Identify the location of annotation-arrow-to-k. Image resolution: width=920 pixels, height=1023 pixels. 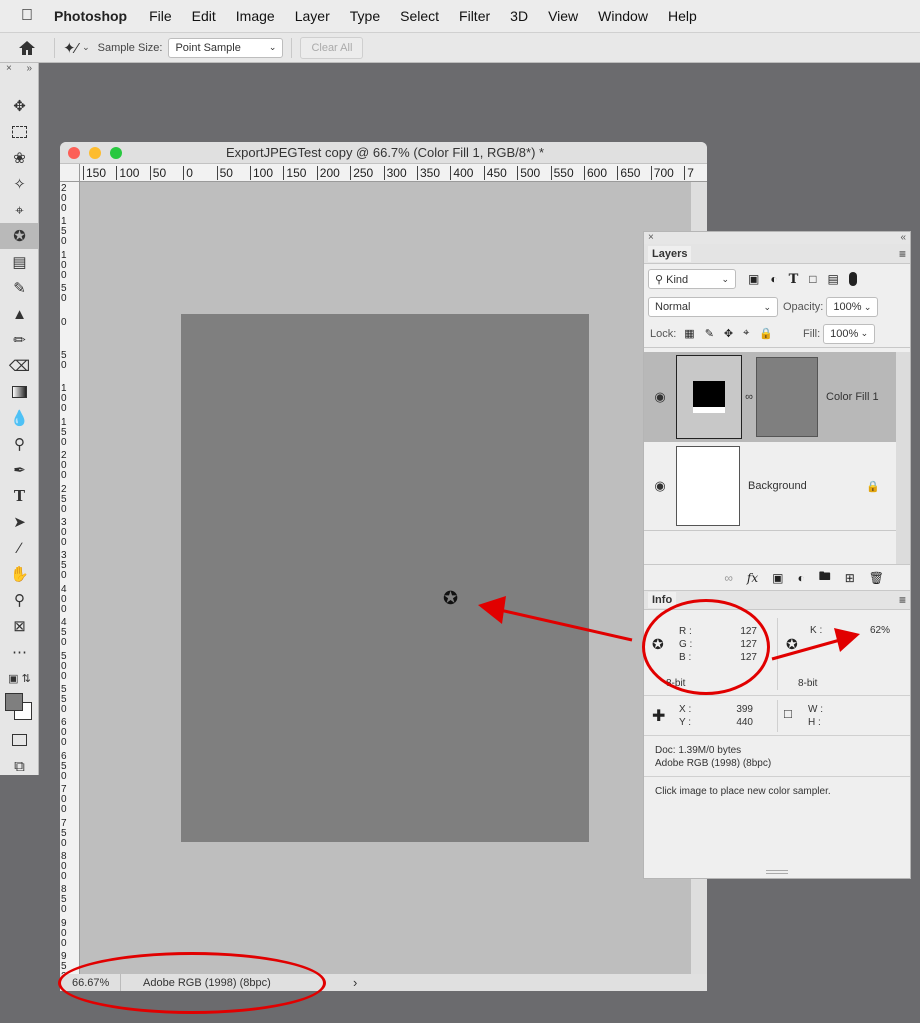
(815, 644).